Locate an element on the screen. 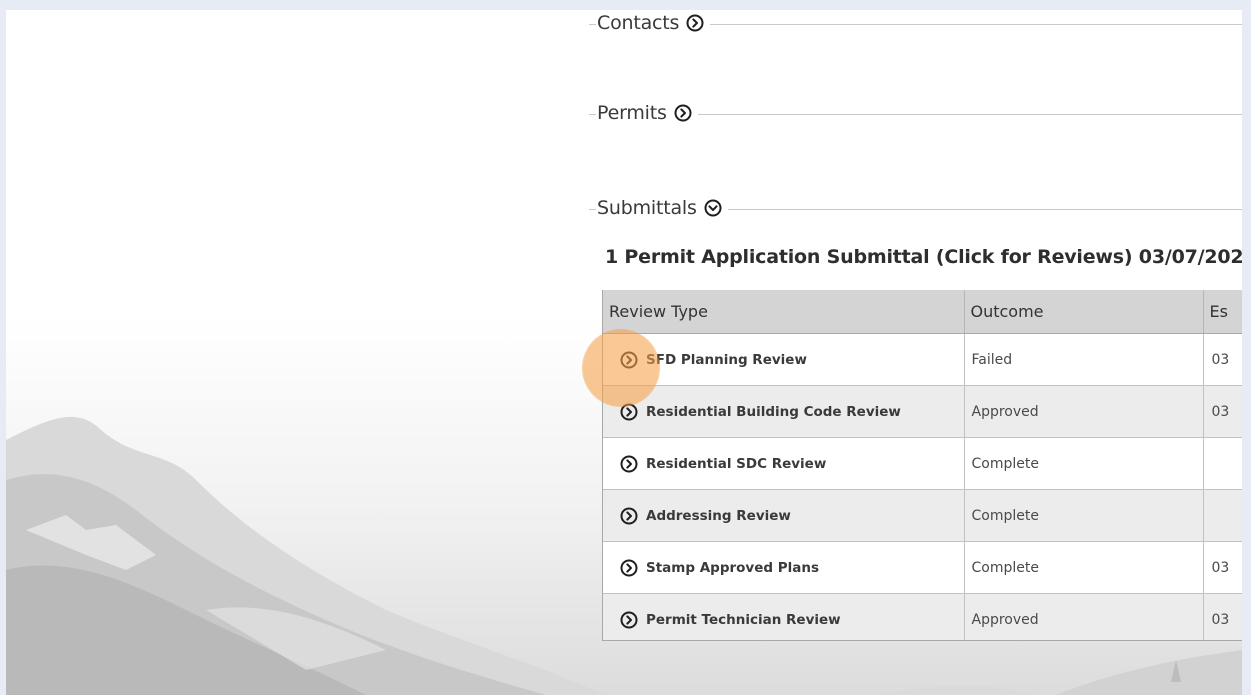  review-type-cell: Addressing Review is located at coordinates (784, 515).